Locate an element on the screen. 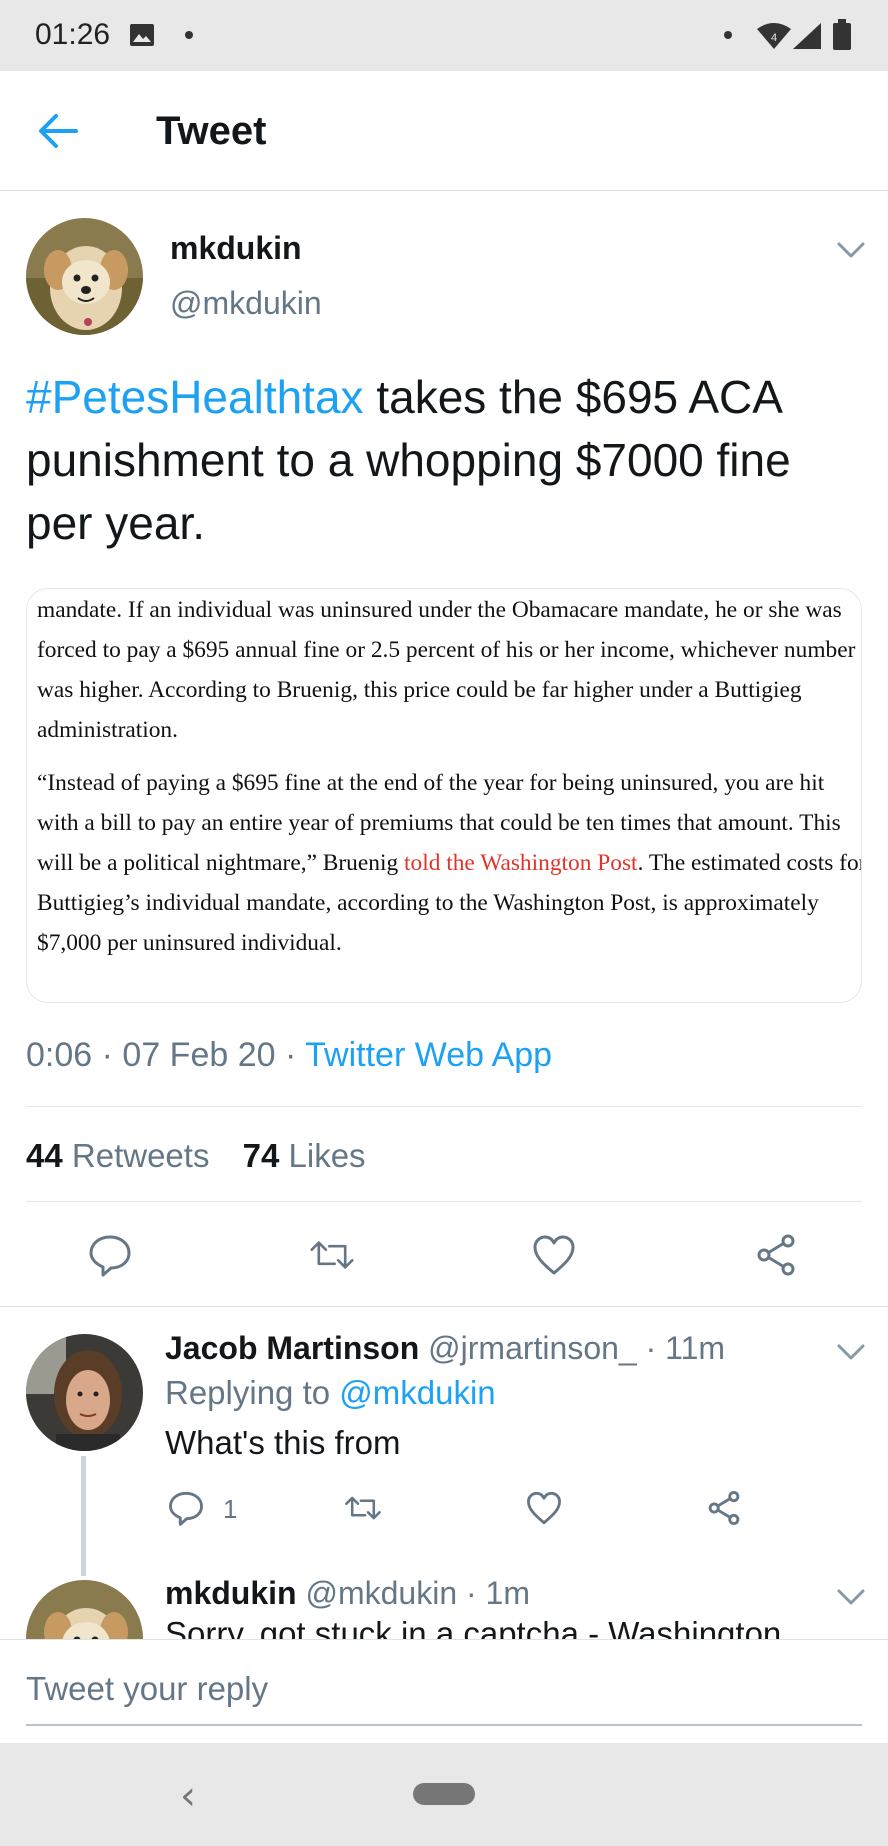  retweets-stat: 44 Retweets is located at coordinates (117, 1155).